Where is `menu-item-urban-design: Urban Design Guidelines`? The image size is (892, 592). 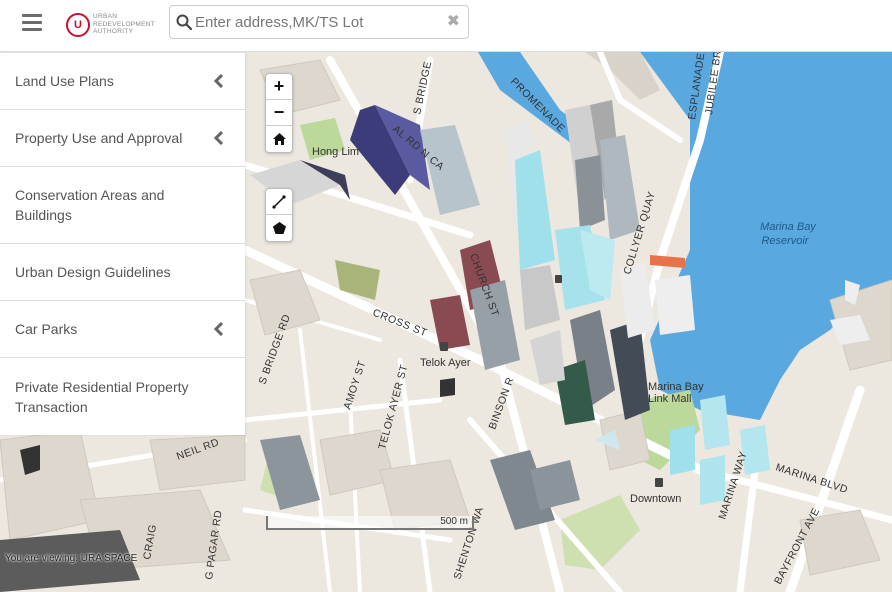 menu-item-urban-design: Urban Design Guidelines is located at coordinates (122, 272).